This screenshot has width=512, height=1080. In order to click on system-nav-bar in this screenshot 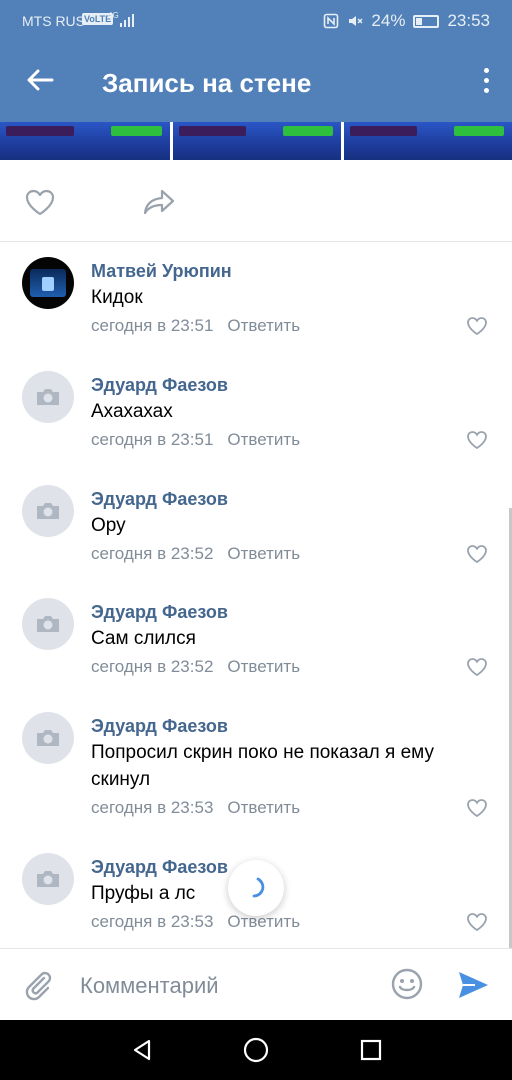, I will do `click(256, 1050)`.